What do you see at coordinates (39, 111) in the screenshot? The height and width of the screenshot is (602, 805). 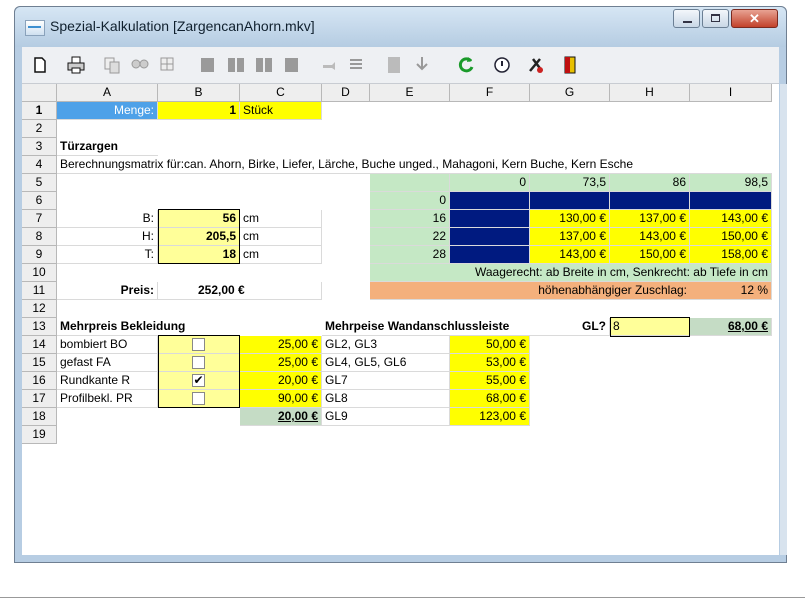 I see `row-header: 1` at bounding box center [39, 111].